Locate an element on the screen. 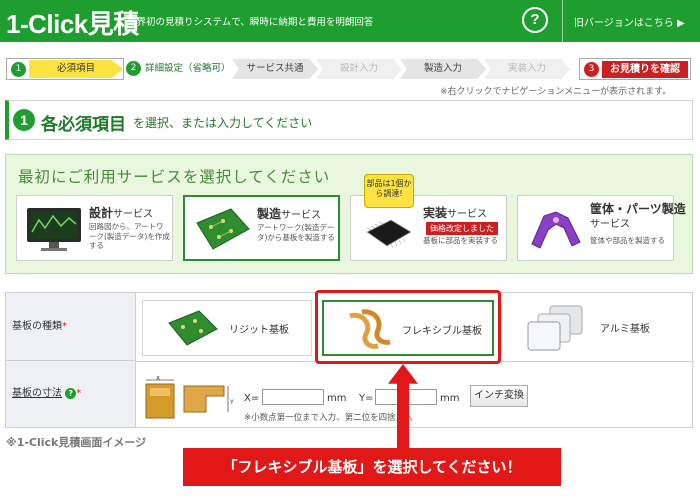  step-number-2: 2 is located at coordinates (133, 68).